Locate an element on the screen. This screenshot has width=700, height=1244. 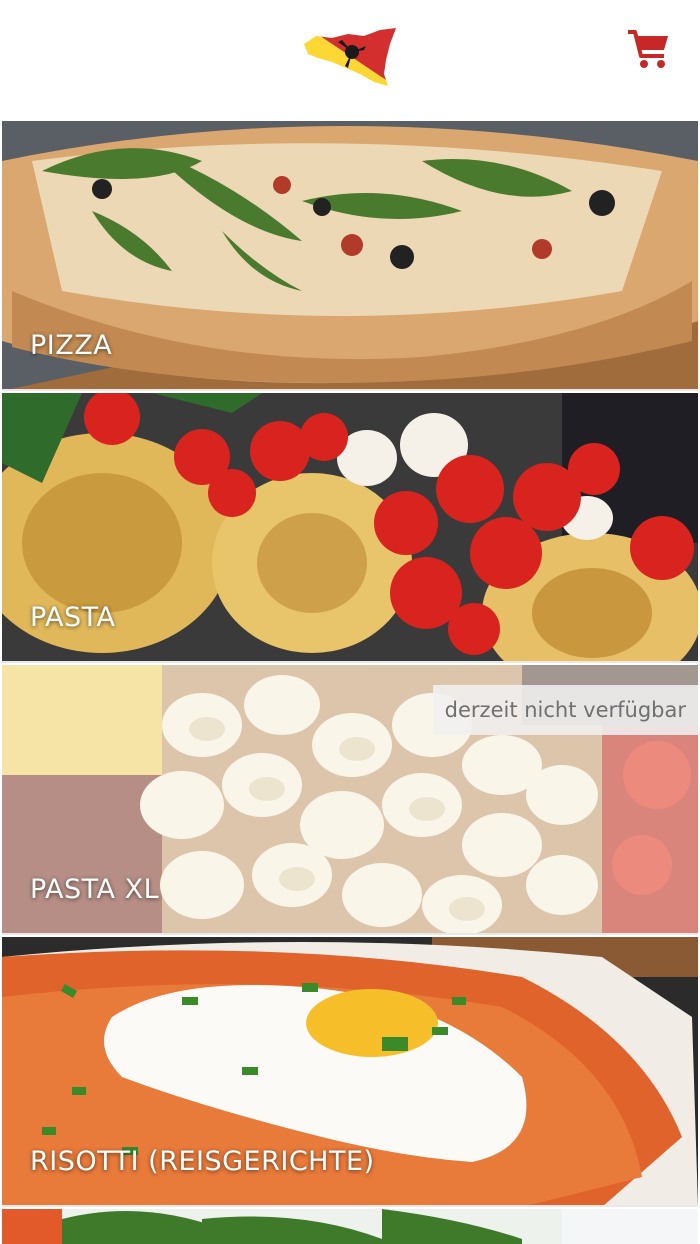
category-label: PIZZA is located at coordinates (71, 345).